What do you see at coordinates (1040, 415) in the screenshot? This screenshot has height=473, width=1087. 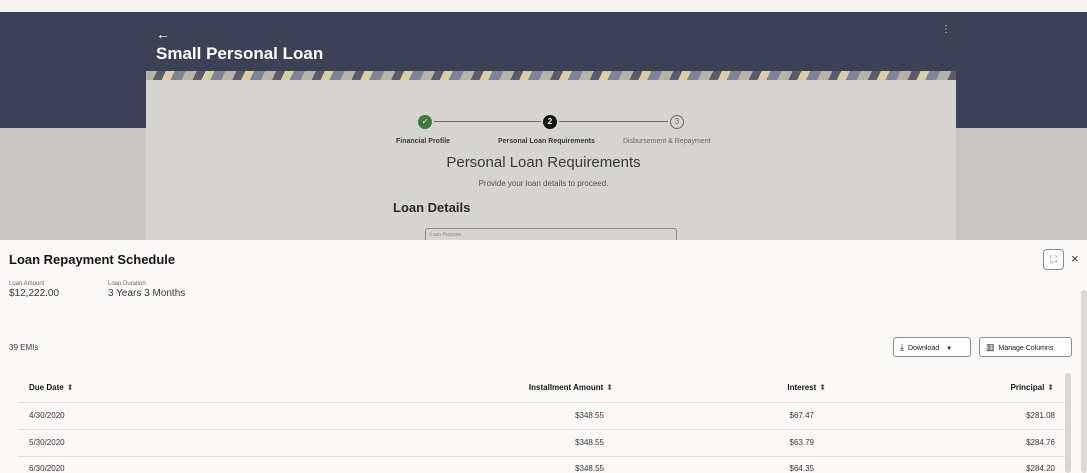 I see `table-cell-principal: $281.08` at bounding box center [1040, 415].